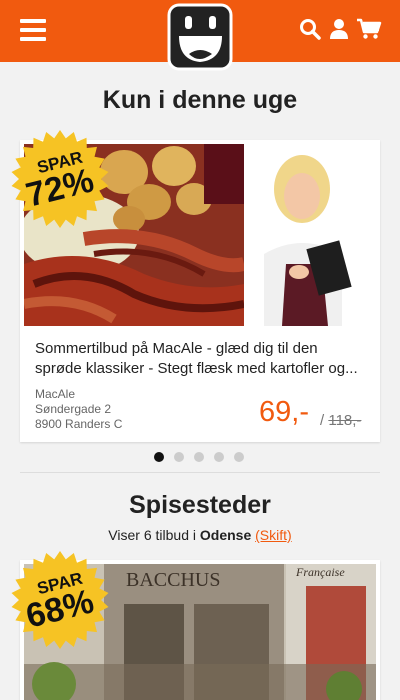 The image size is (400, 700). I want to click on merchant-name: MacAle, so click(55, 394).